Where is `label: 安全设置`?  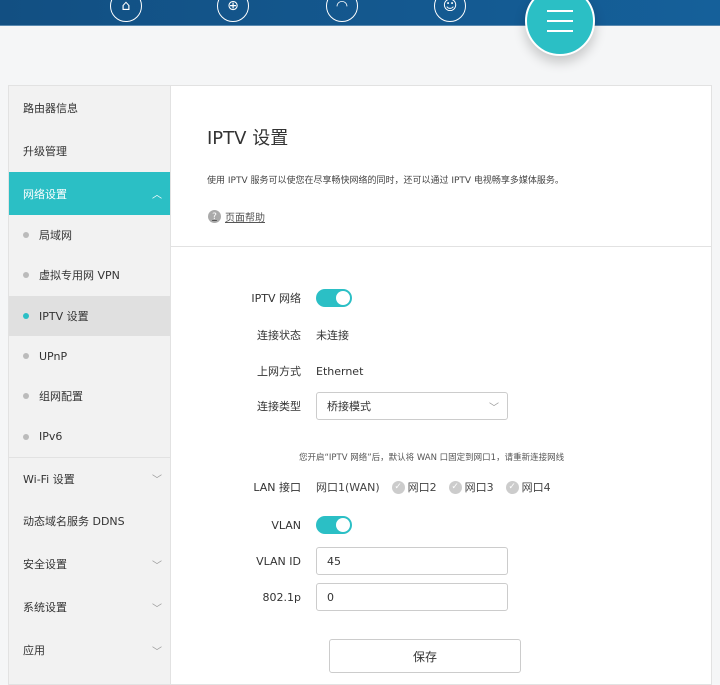 label: 安全设置 is located at coordinates (45, 565).